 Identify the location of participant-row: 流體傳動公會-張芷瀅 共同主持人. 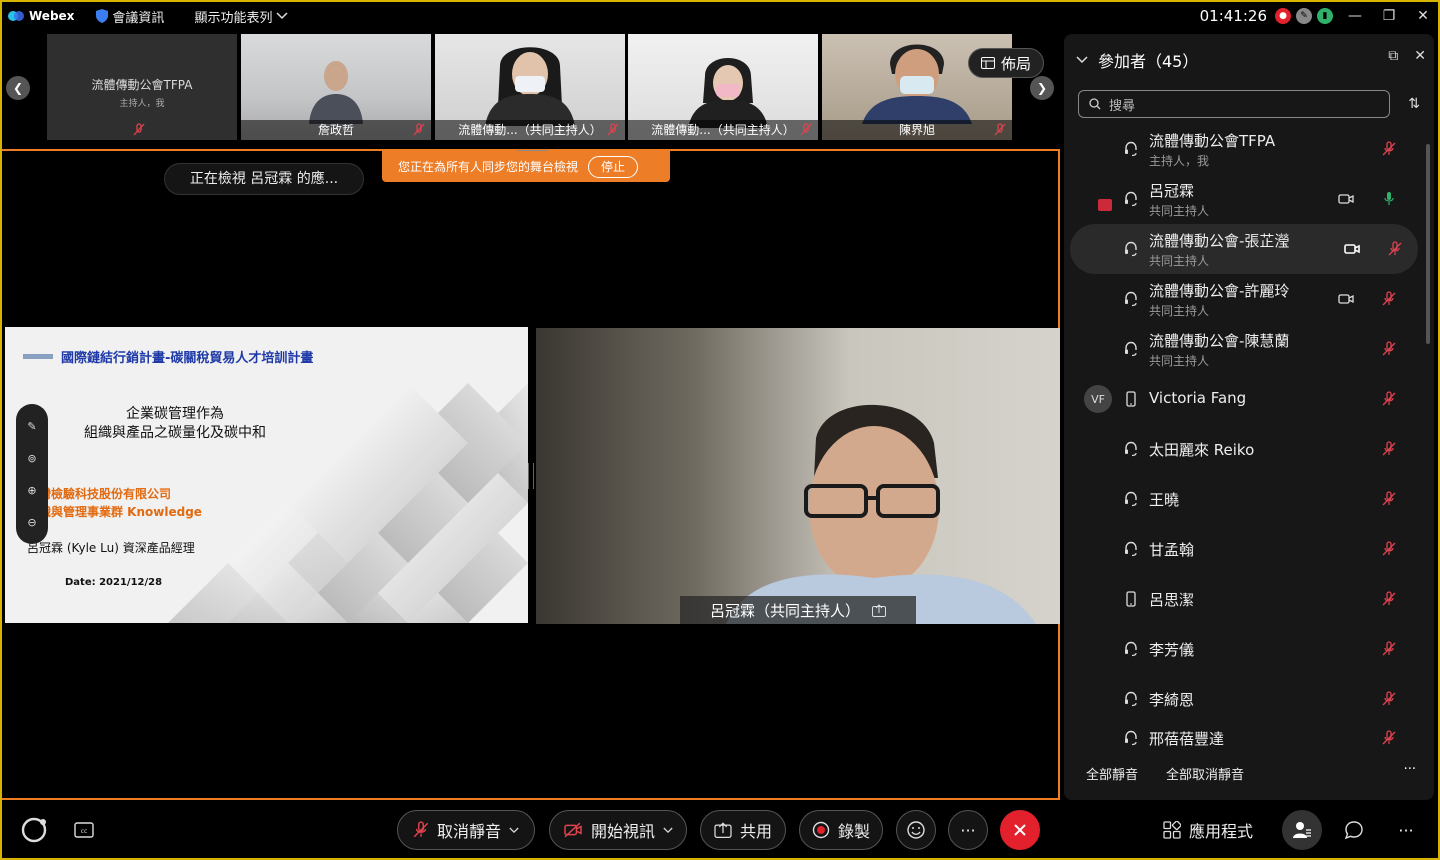
(1244, 249).